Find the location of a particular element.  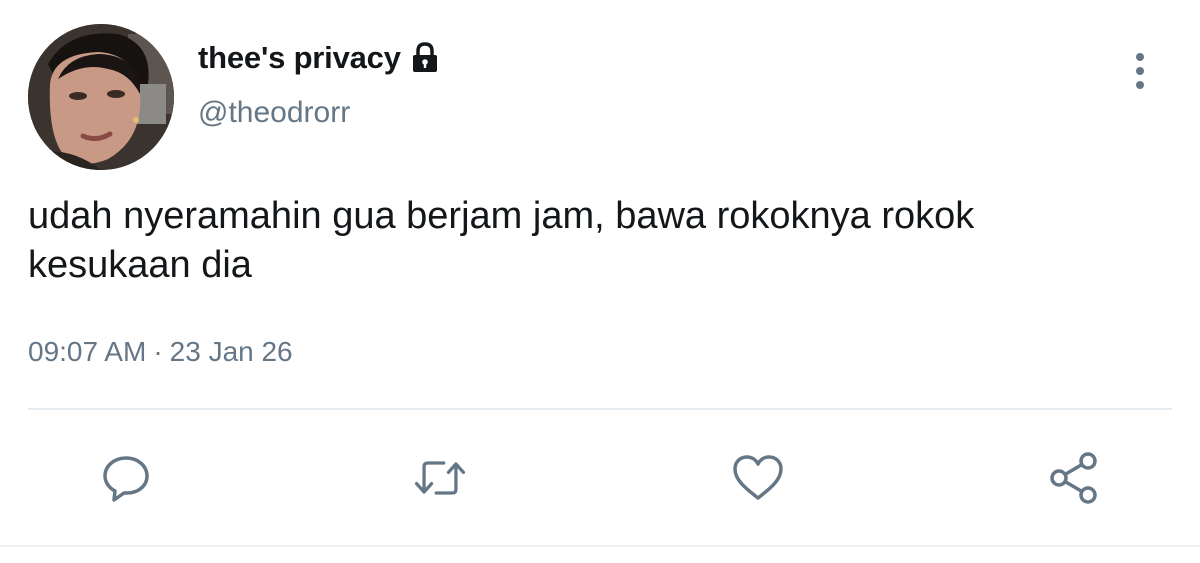

avatar is located at coordinates (101, 97).